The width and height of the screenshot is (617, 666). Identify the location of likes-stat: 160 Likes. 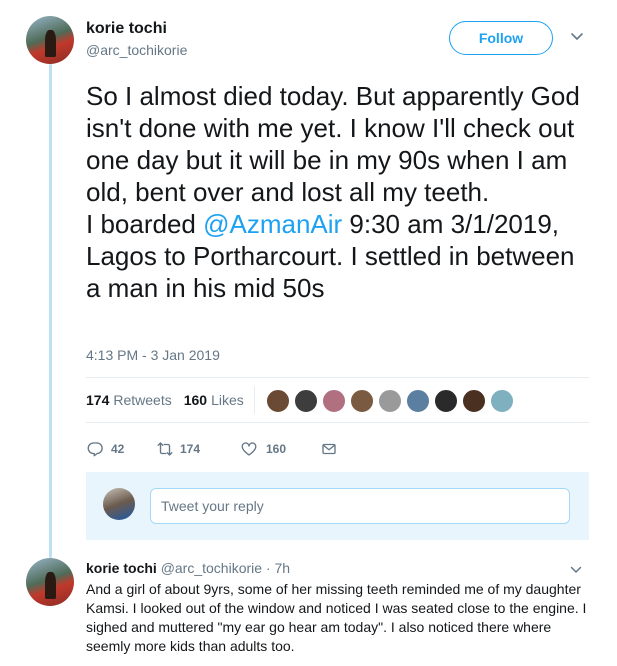
(214, 400).